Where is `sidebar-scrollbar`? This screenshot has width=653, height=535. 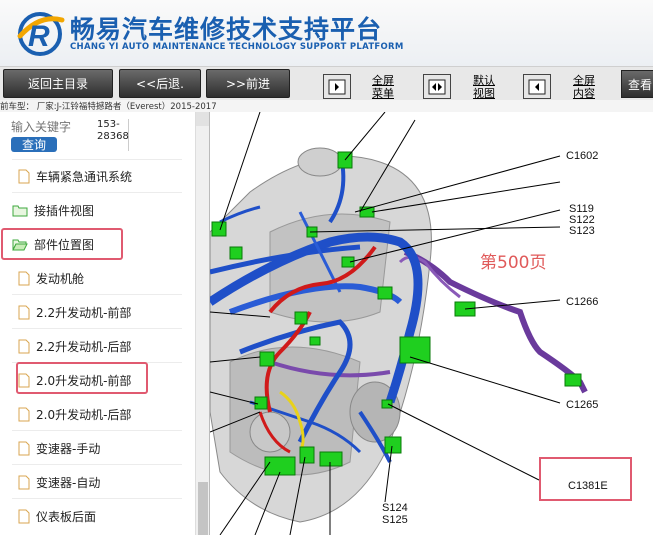 sidebar-scrollbar is located at coordinates (202, 323).